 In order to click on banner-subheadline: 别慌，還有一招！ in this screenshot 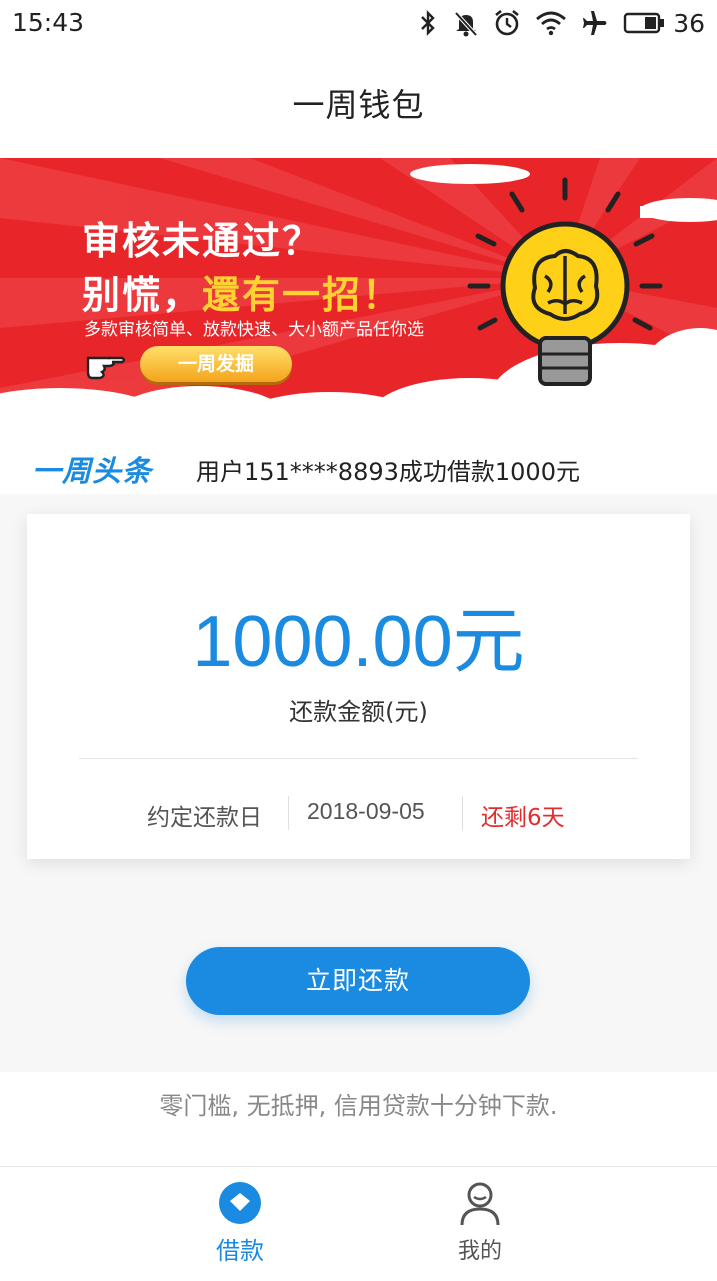, I will do `click(242, 291)`.